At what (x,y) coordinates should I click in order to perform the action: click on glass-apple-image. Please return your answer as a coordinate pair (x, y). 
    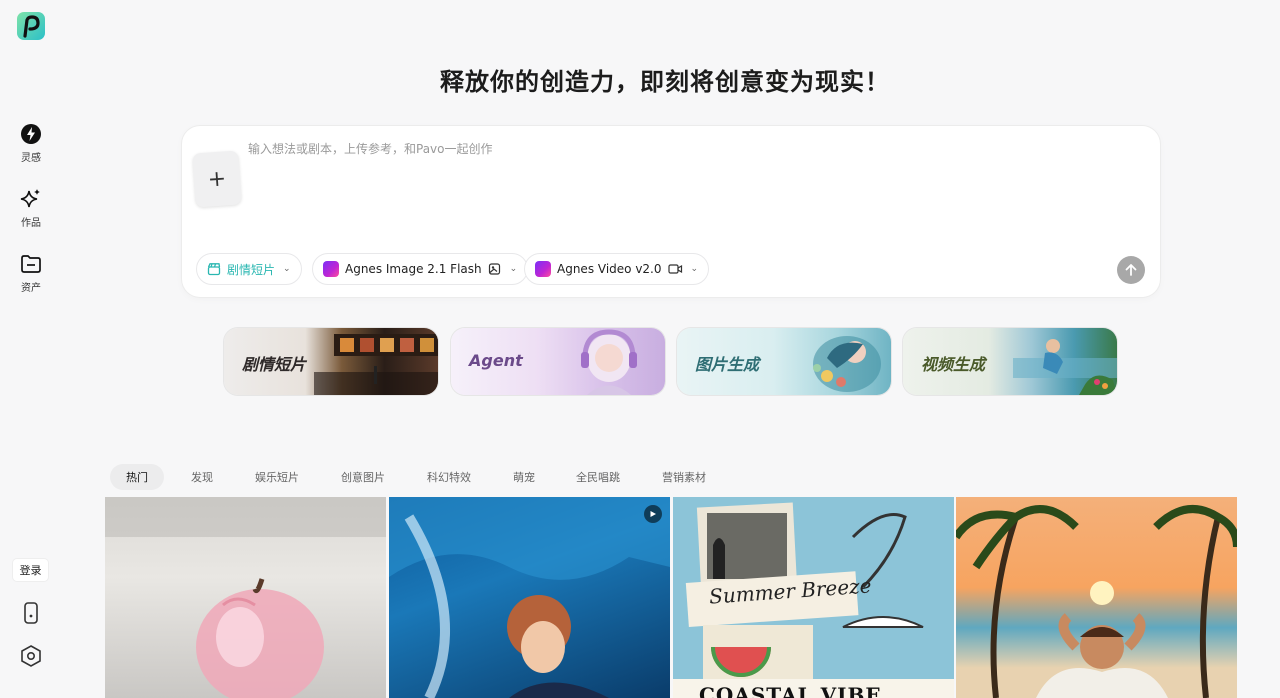
    Looking at the image, I should click on (245, 597).